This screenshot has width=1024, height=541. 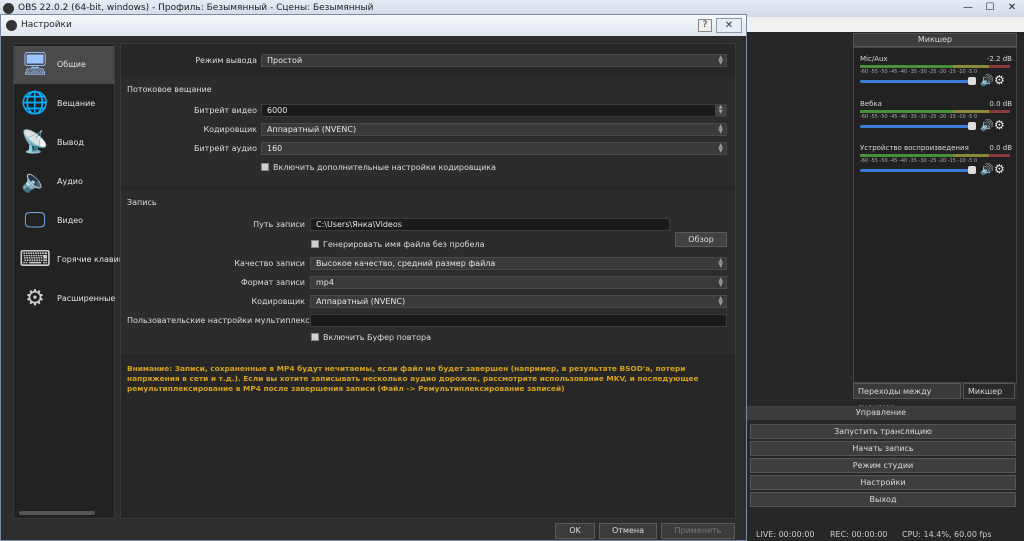 I want to click on dialog-close-button: ✕, so click(x=729, y=25).